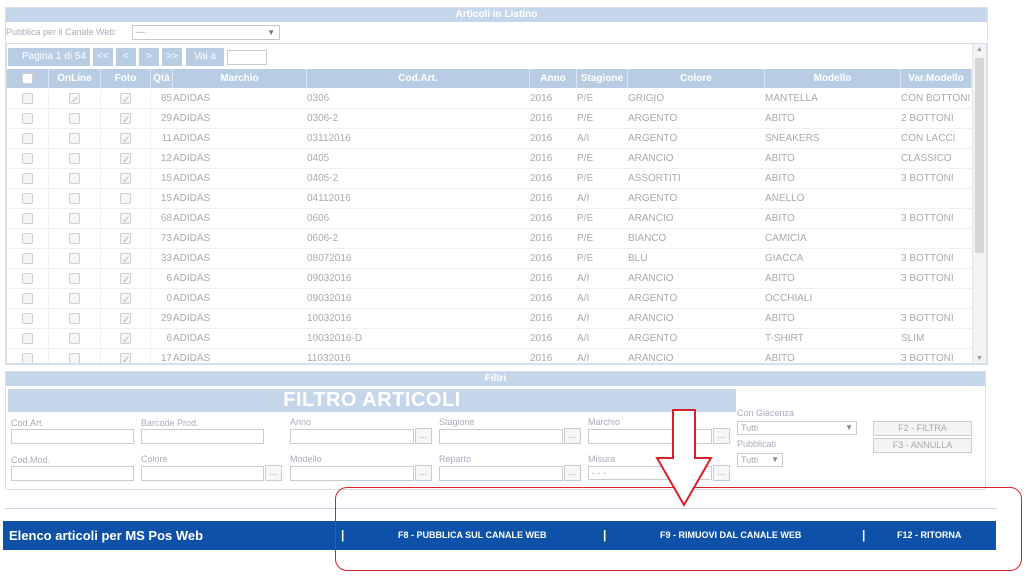 This screenshot has width=1027, height=582. What do you see at coordinates (72, 473) in the screenshot?
I see `cod-mod-input` at bounding box center [72, 473].